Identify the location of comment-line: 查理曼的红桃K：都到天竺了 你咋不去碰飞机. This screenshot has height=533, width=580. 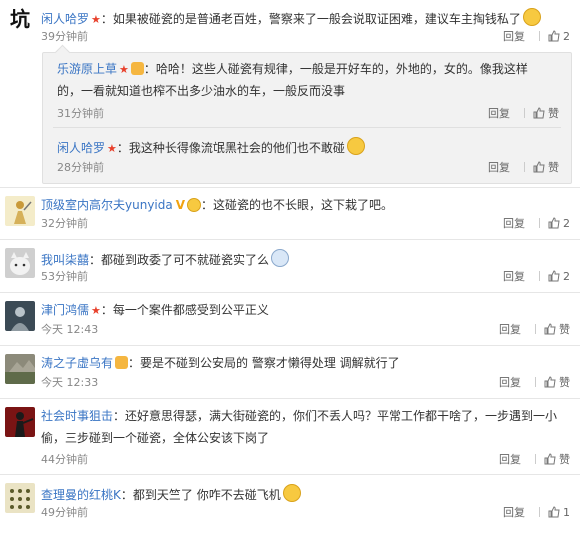
(171, 493).